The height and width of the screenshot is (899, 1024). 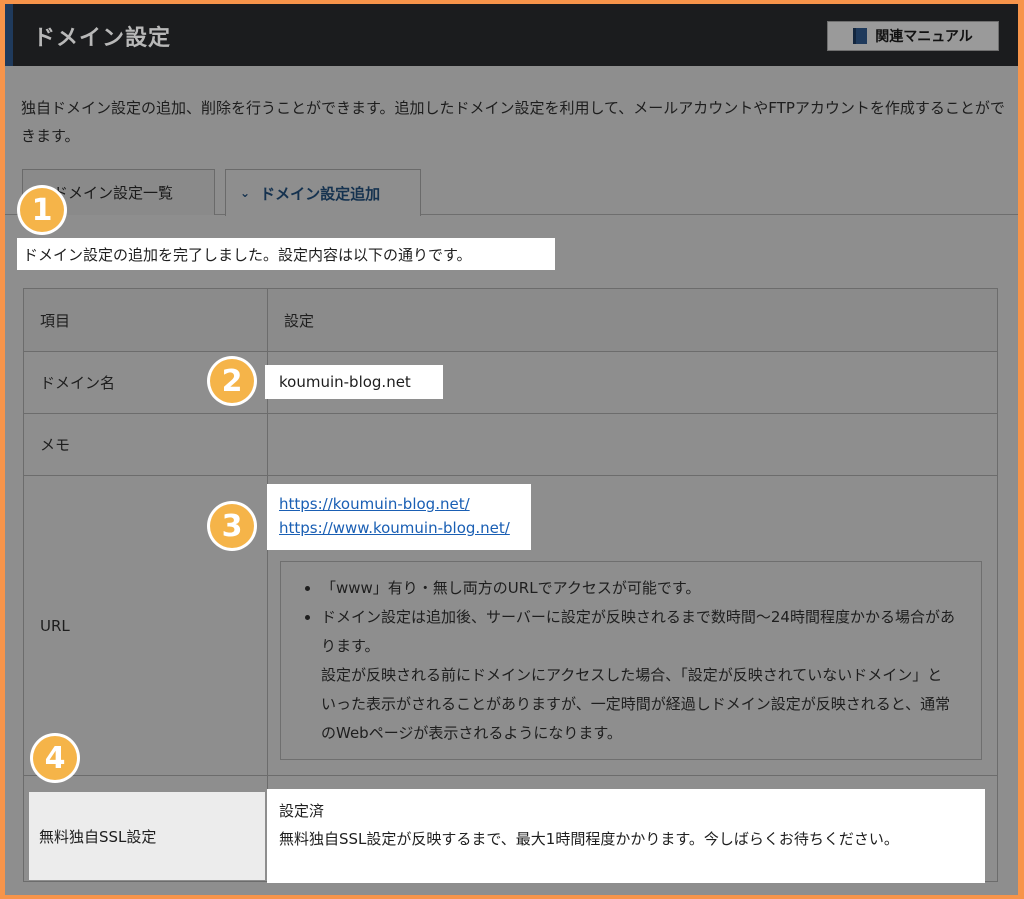 What do you see at coordinates (232, 526) in the screenshot?
I see `step-badge-3: 3` at bounding box center [232, 526].